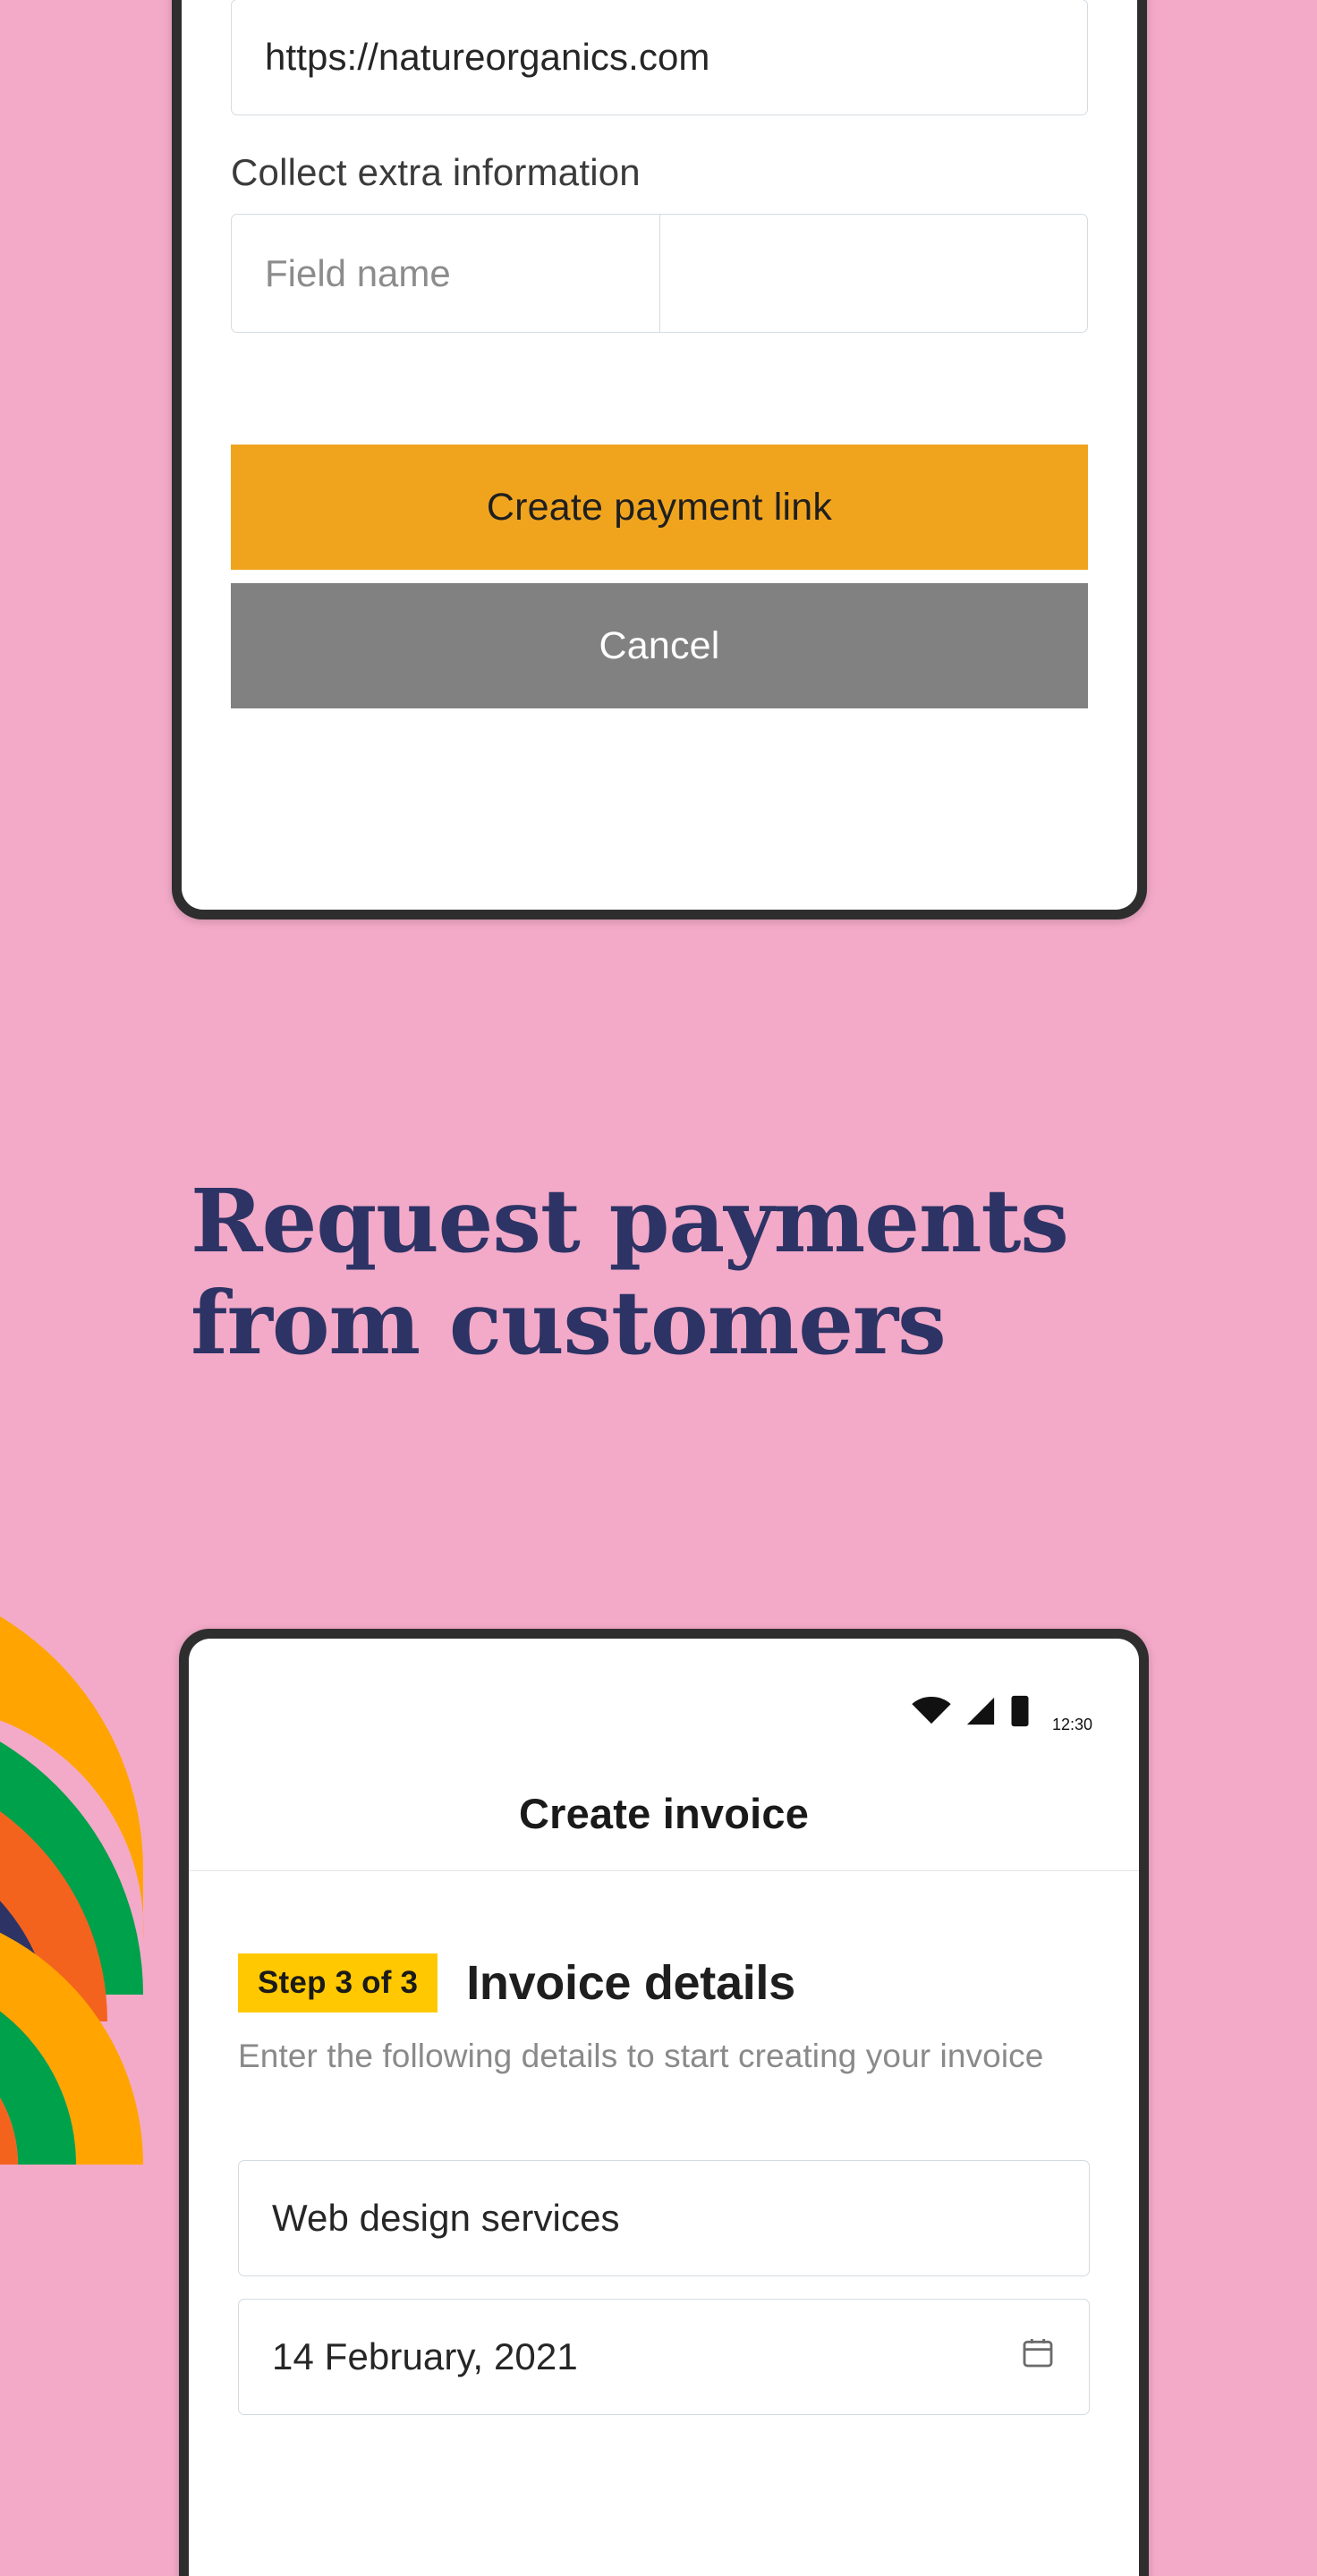  I want to click on battery-icon, so click(1020, 1713).